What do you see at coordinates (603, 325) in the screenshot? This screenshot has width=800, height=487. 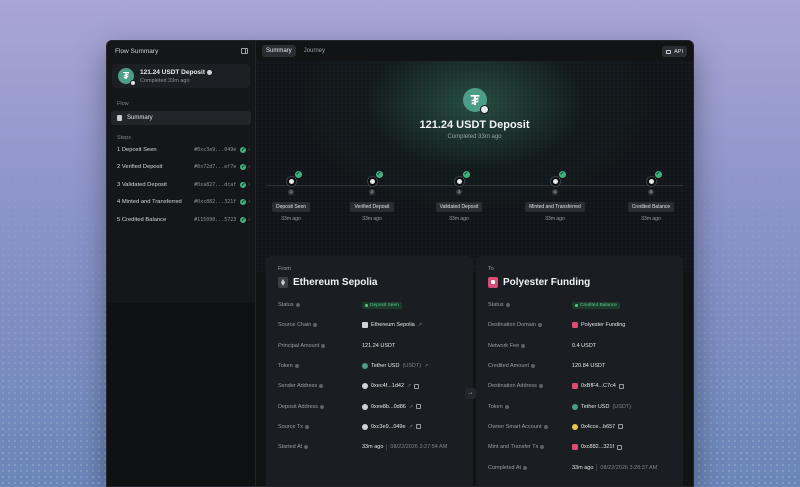 I see `row-value: Polyester Funding` at bounding box center [603, 325].